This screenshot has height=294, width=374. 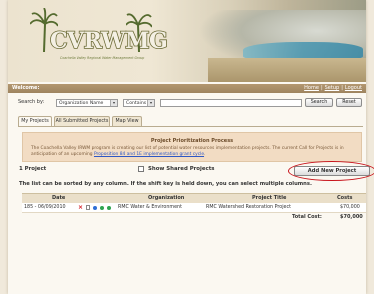 What do you see at coordinates (269, 198) in the screenshot?
I see `column-header-project-title: Project Title` at bounding box center [269, 198].